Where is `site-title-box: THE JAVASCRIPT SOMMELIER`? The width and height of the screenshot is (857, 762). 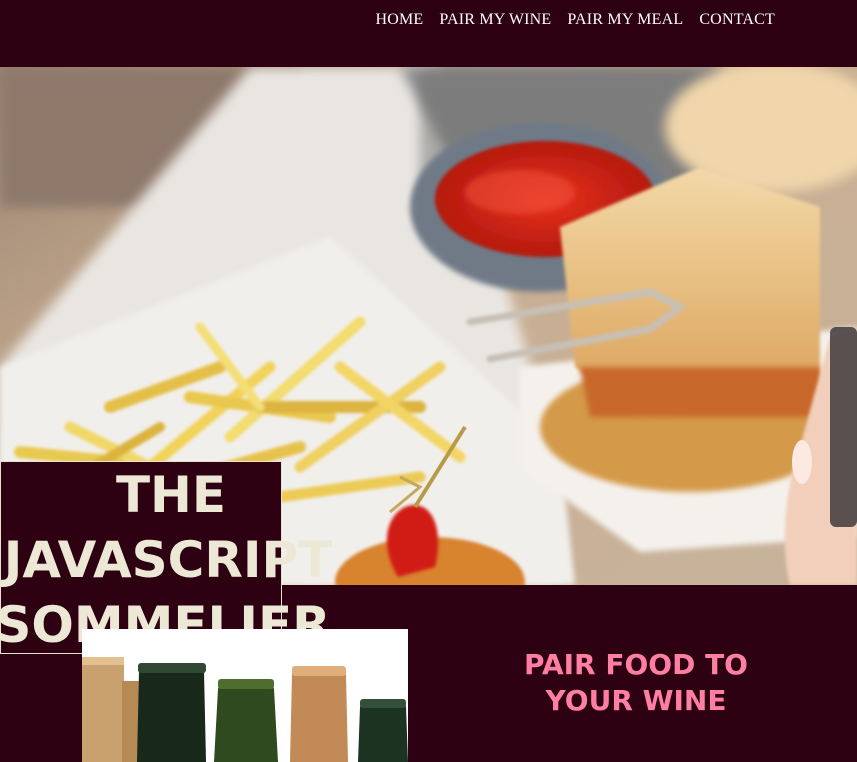 site-title-box: THE JAVASCRIPT SOMMELIER is located at coordinates (166, 557).